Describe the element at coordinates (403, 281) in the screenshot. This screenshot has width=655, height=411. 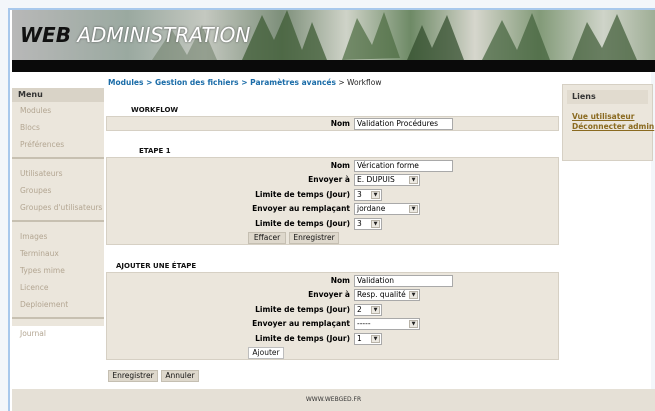
I see `ajouter-nom-input: Validation` at that location.